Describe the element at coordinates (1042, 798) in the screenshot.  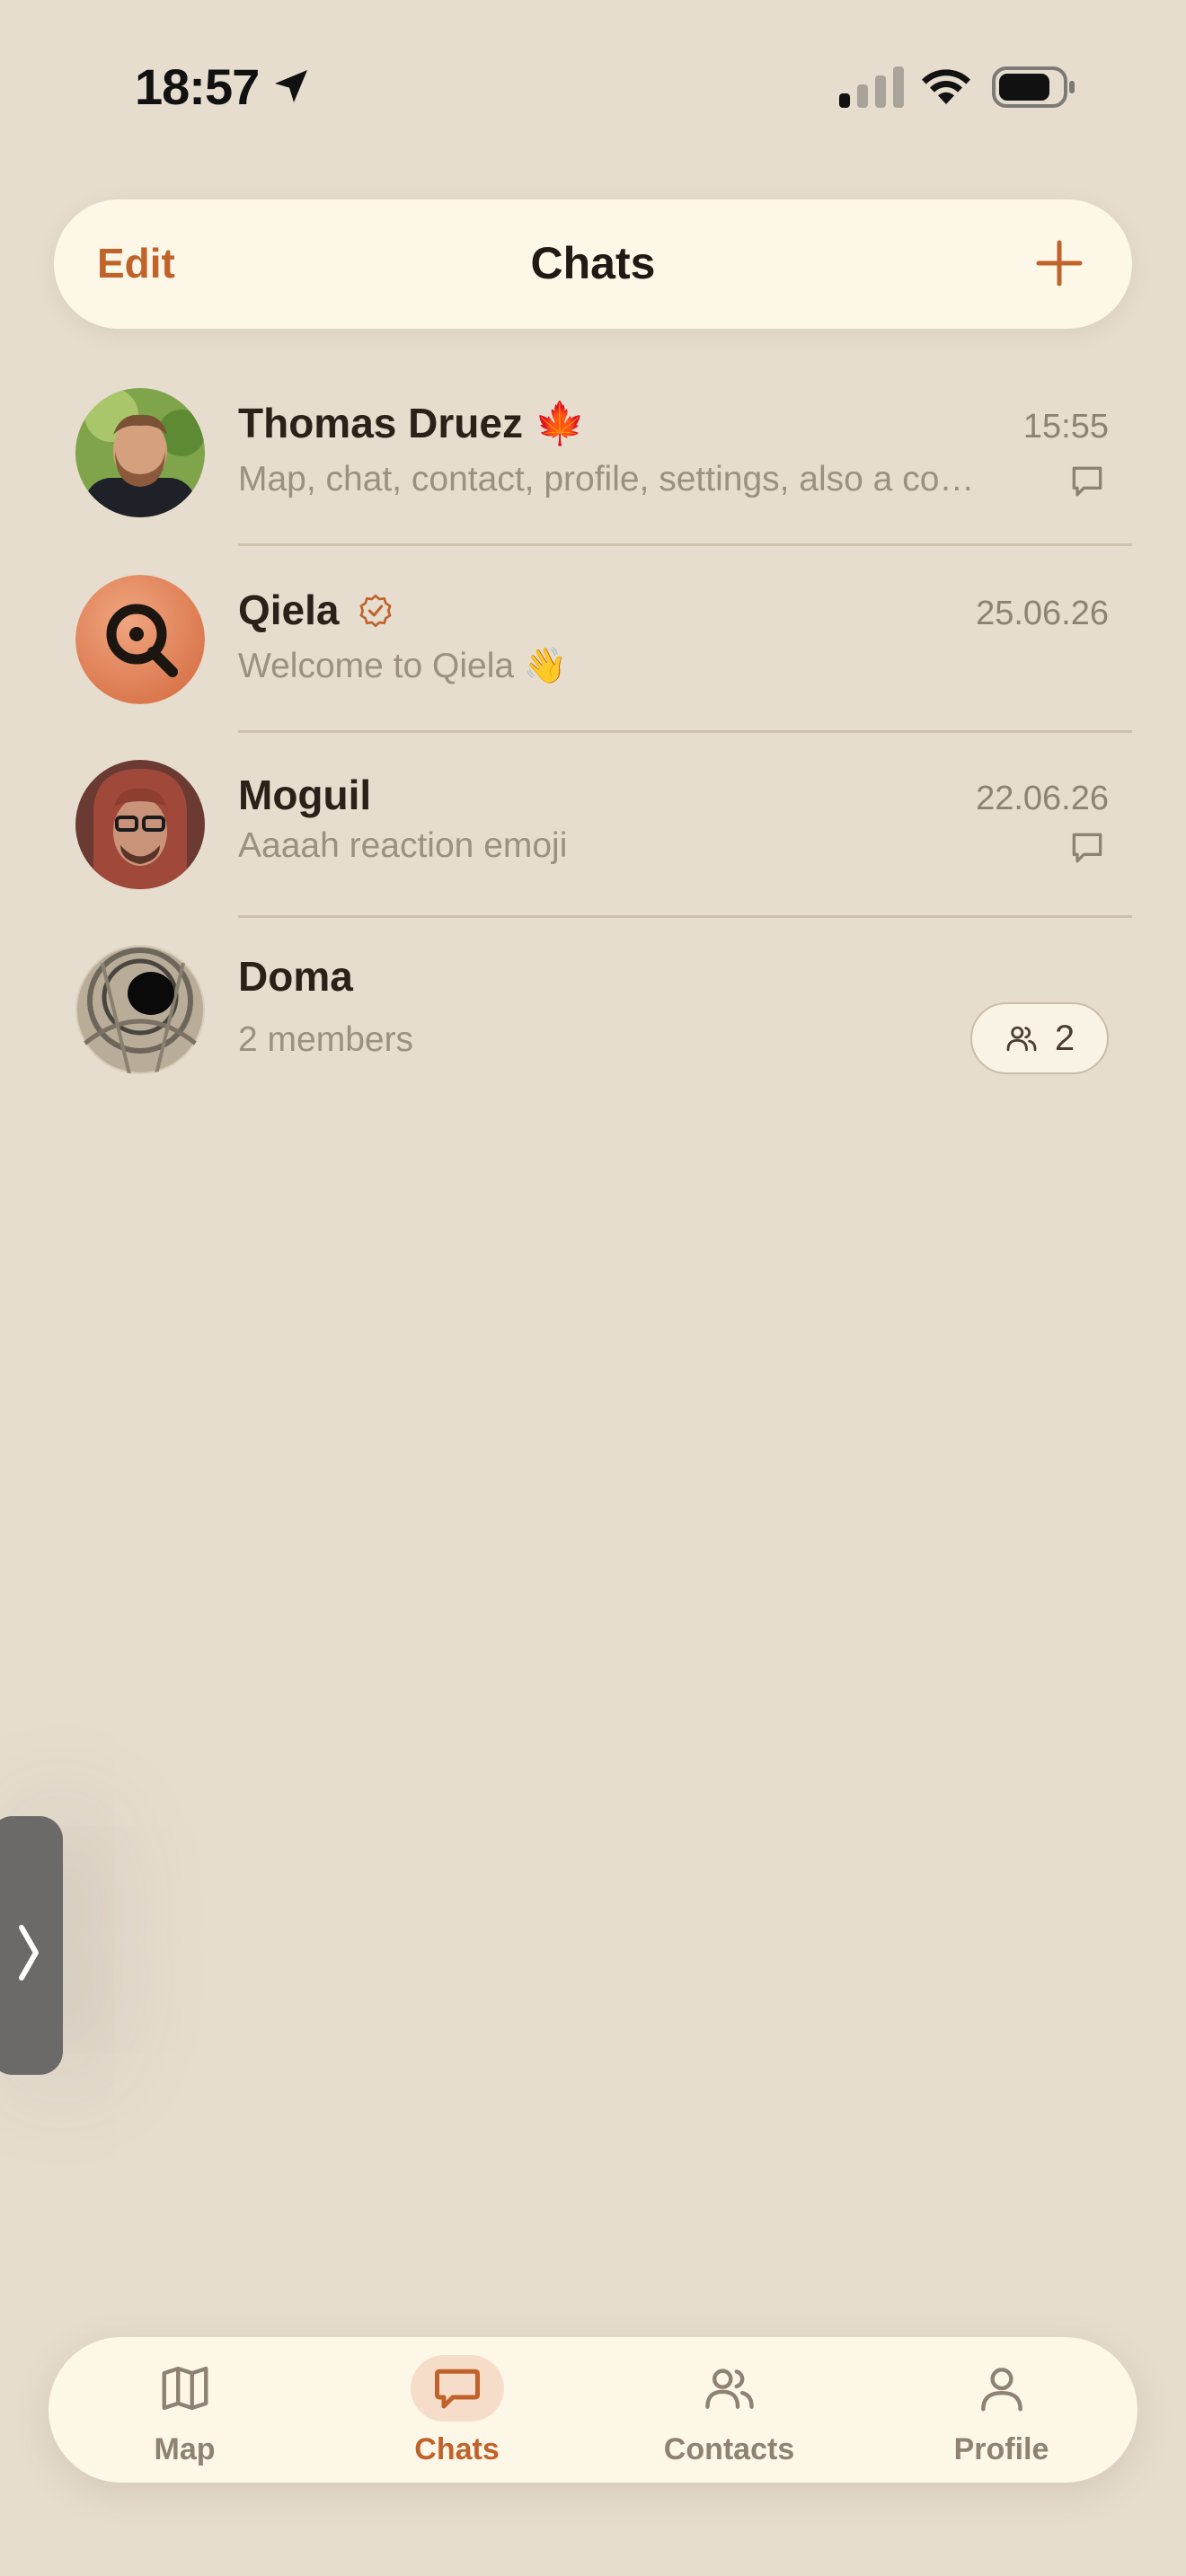
I see `chat-time: 22.06.26` at that location.